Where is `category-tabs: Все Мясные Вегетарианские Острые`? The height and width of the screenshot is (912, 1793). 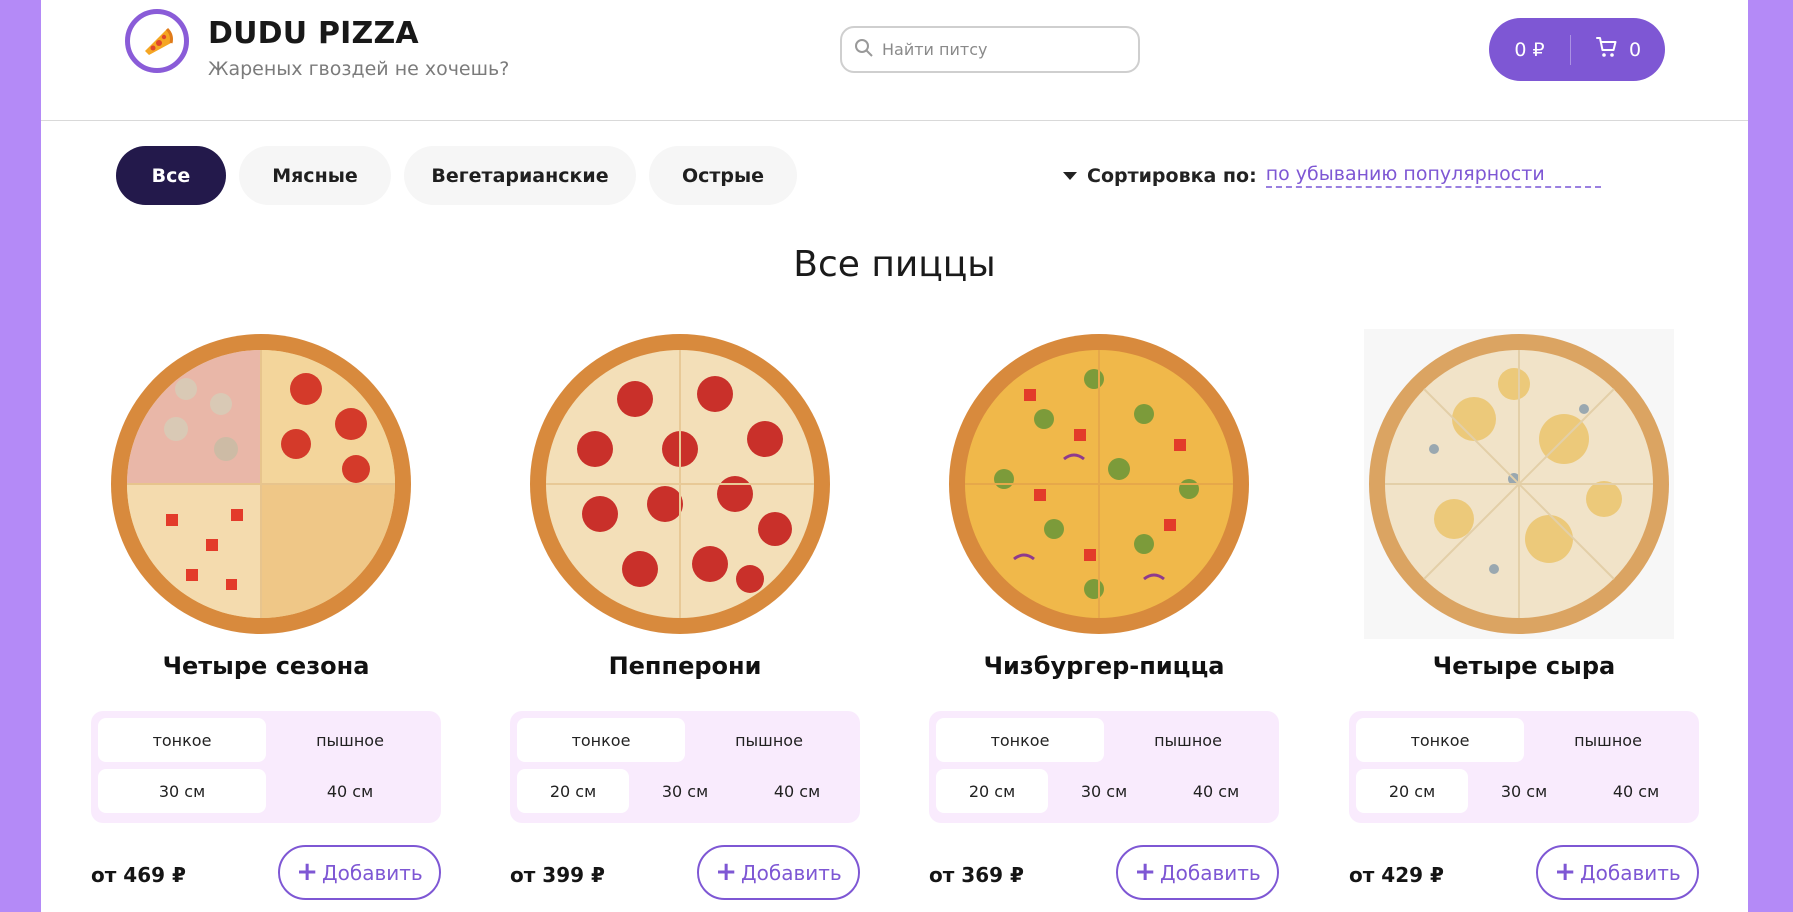 category-tabs: Все Мясные Вегетарианские Острые is located at coordinates (456, 175).